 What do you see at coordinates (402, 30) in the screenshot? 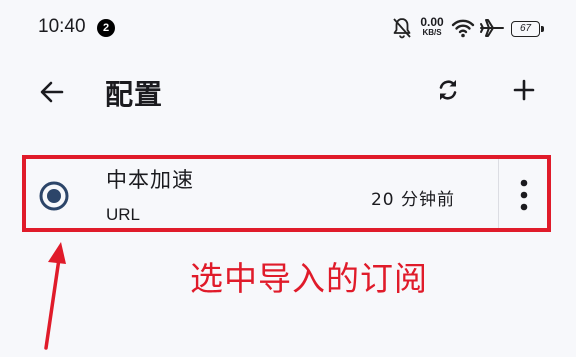
I see `bell-muted-icon` at bounding box center [402, 30].